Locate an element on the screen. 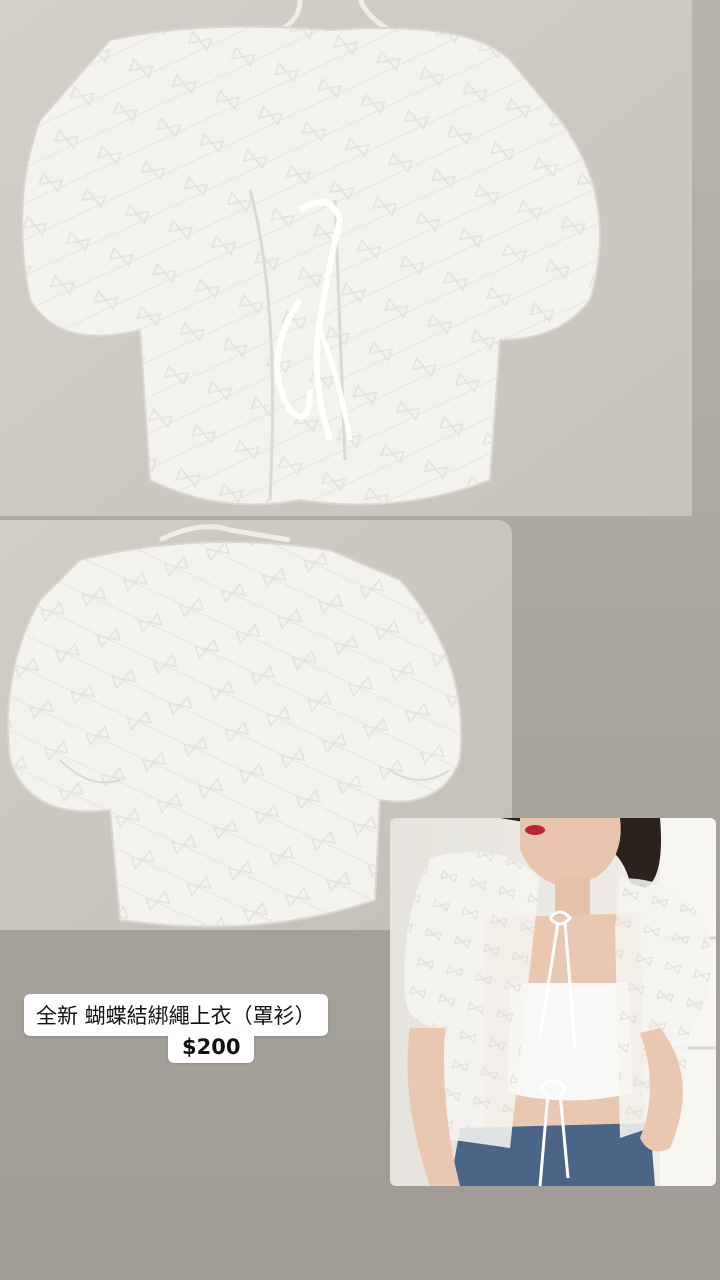 The width and height of the screenshot is (720, 1280). photo-model-wearing is located at coordinates (553, 1002).